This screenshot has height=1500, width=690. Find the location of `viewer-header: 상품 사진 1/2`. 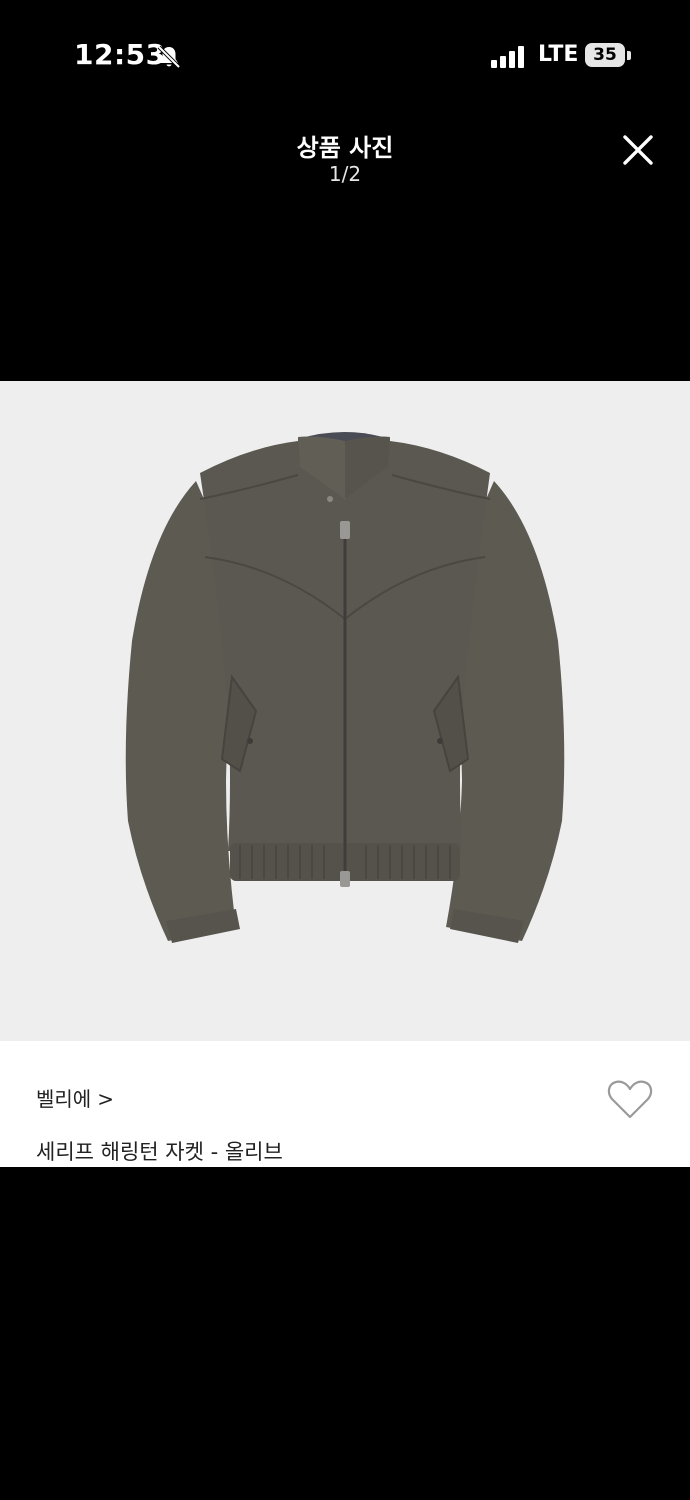

viewer-header: 상품 사진 1/2 is located at coordinates (345, 160).